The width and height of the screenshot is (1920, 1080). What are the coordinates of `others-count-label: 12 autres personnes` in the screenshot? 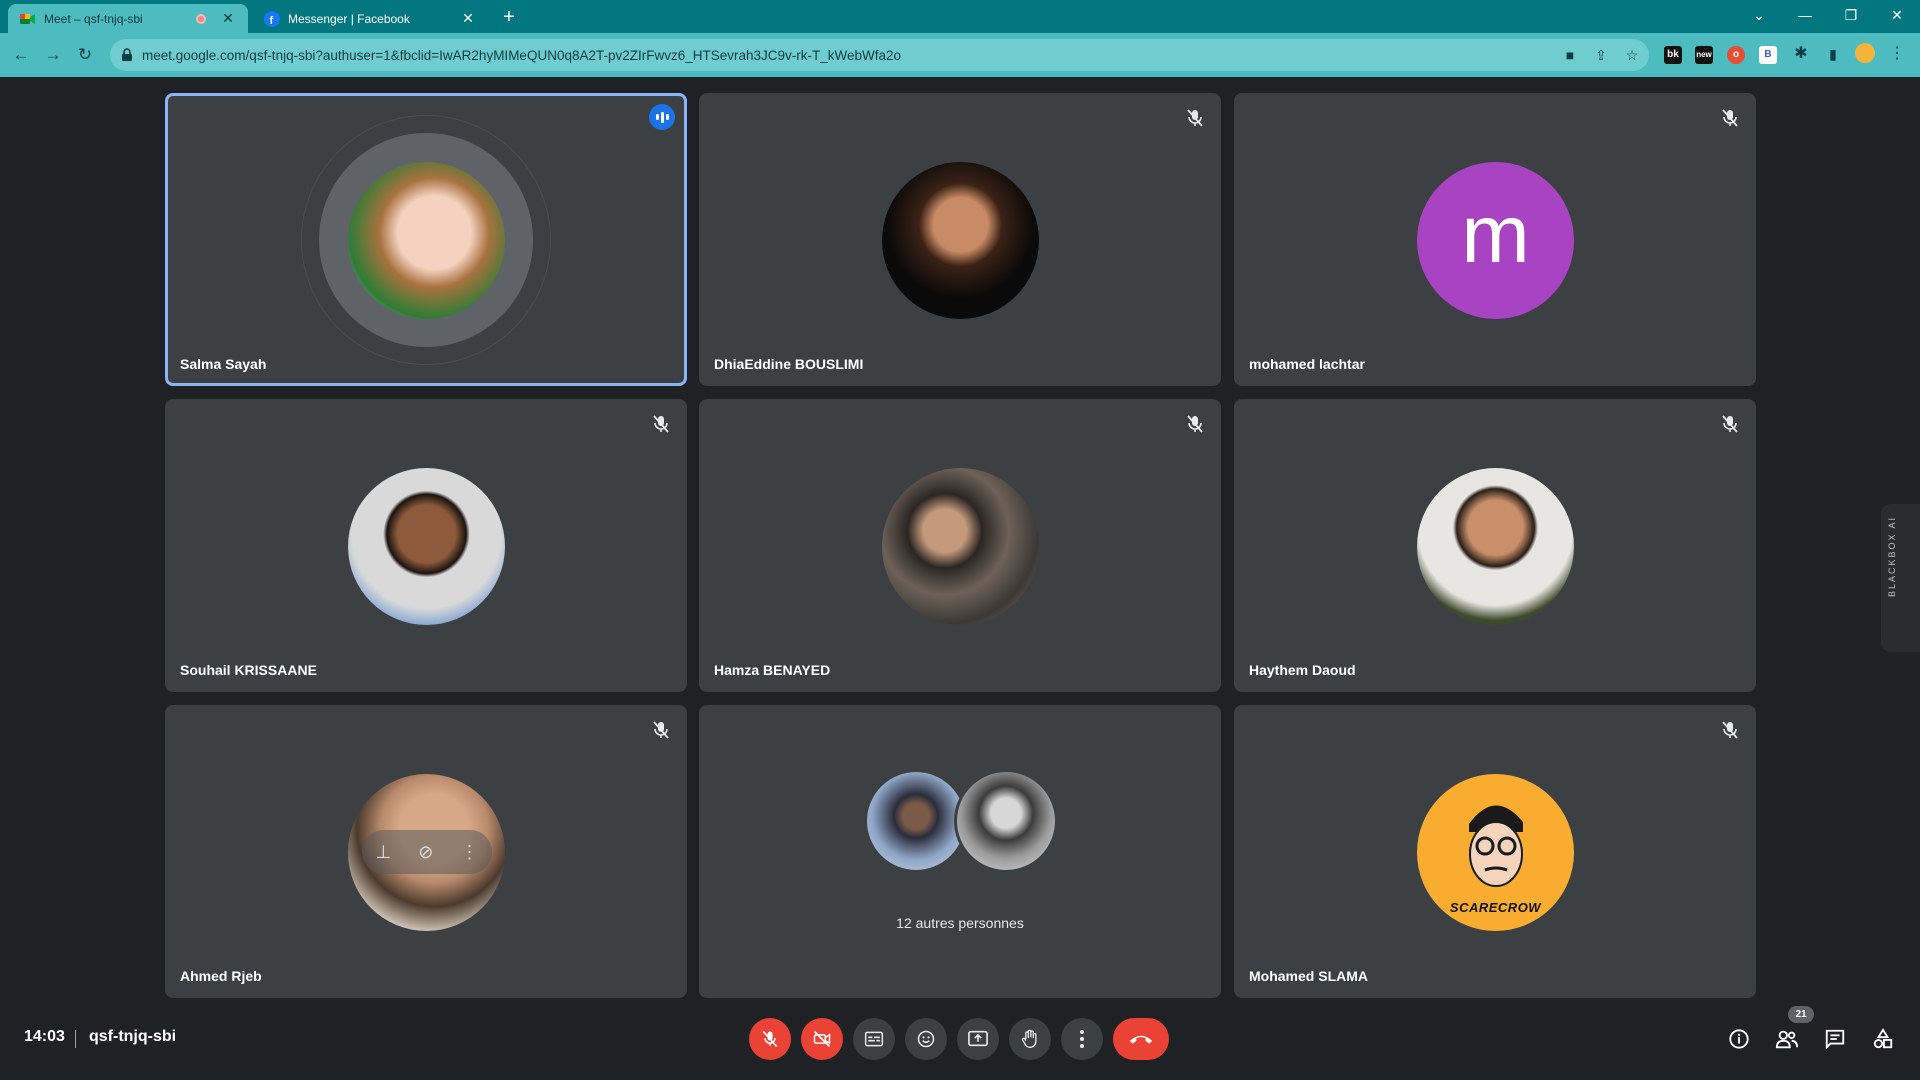 It's located at (960, 923).